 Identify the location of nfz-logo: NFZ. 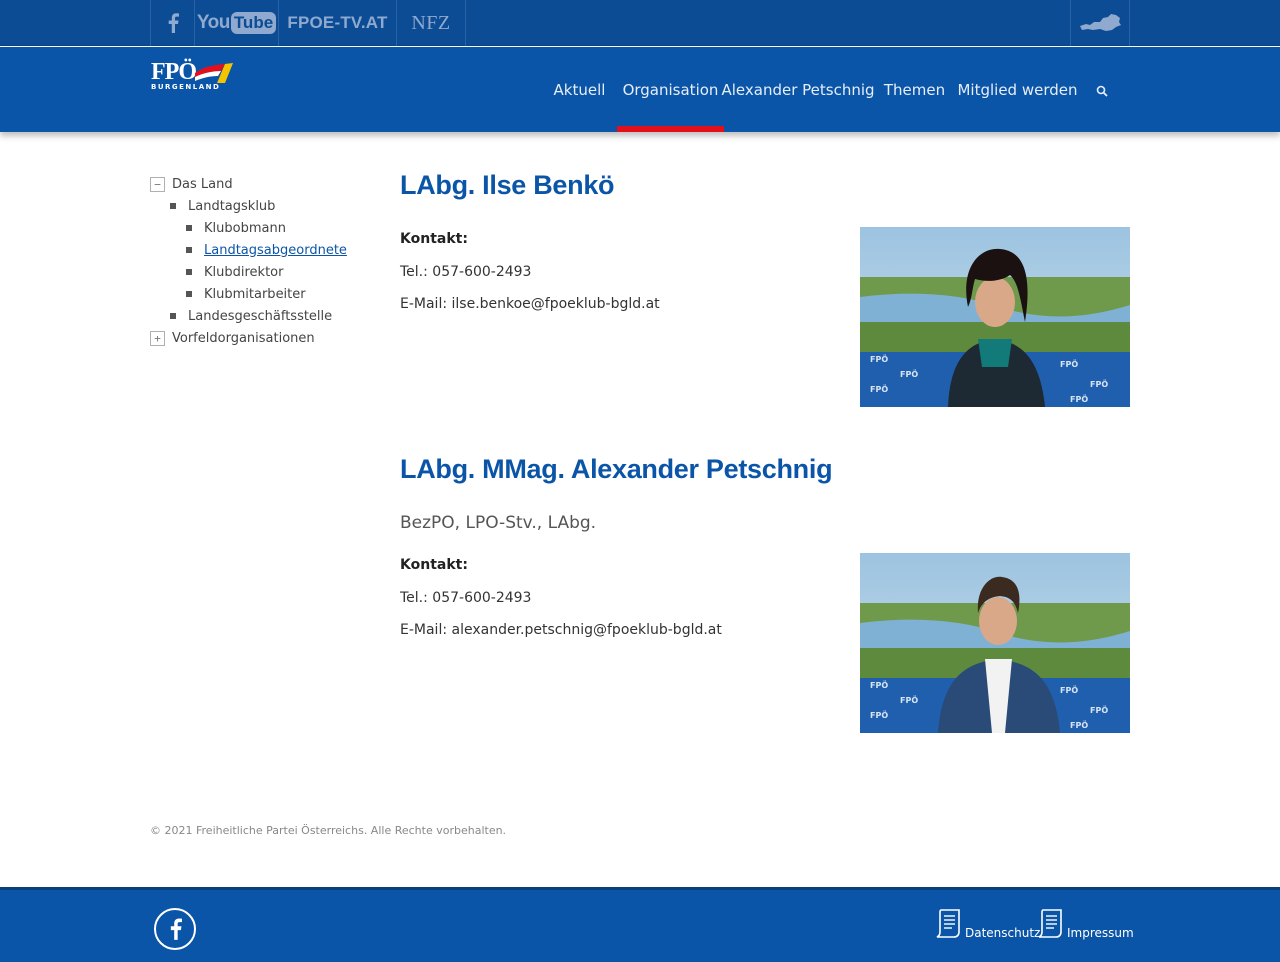
(431, 22).